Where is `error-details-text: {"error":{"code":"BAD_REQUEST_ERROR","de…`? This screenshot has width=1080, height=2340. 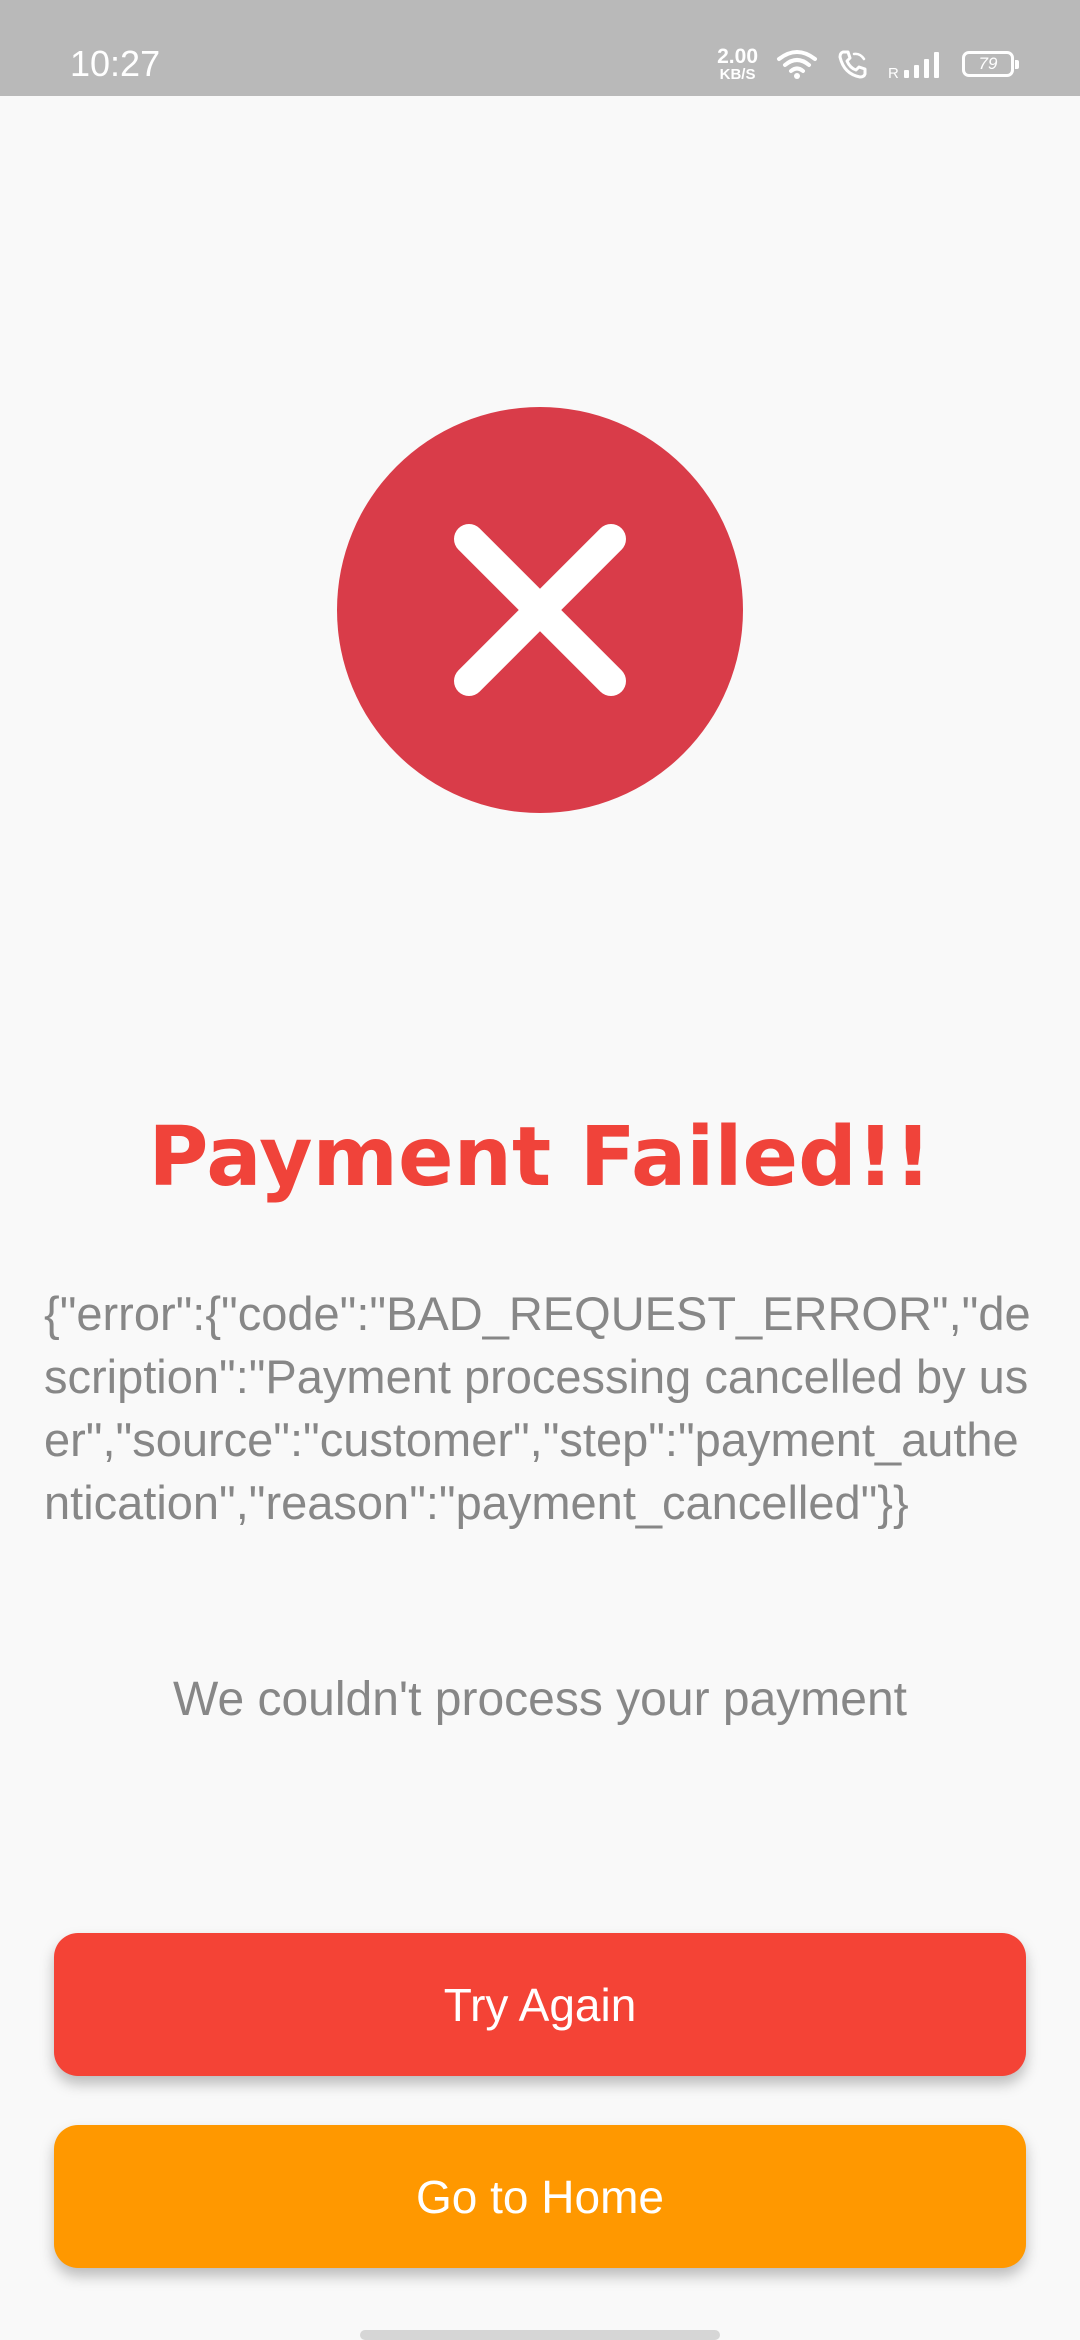 error-details-text: {"error":{"code":"BAD_REQUEST_ERROR","de… is located at coordinates (537, 1408).